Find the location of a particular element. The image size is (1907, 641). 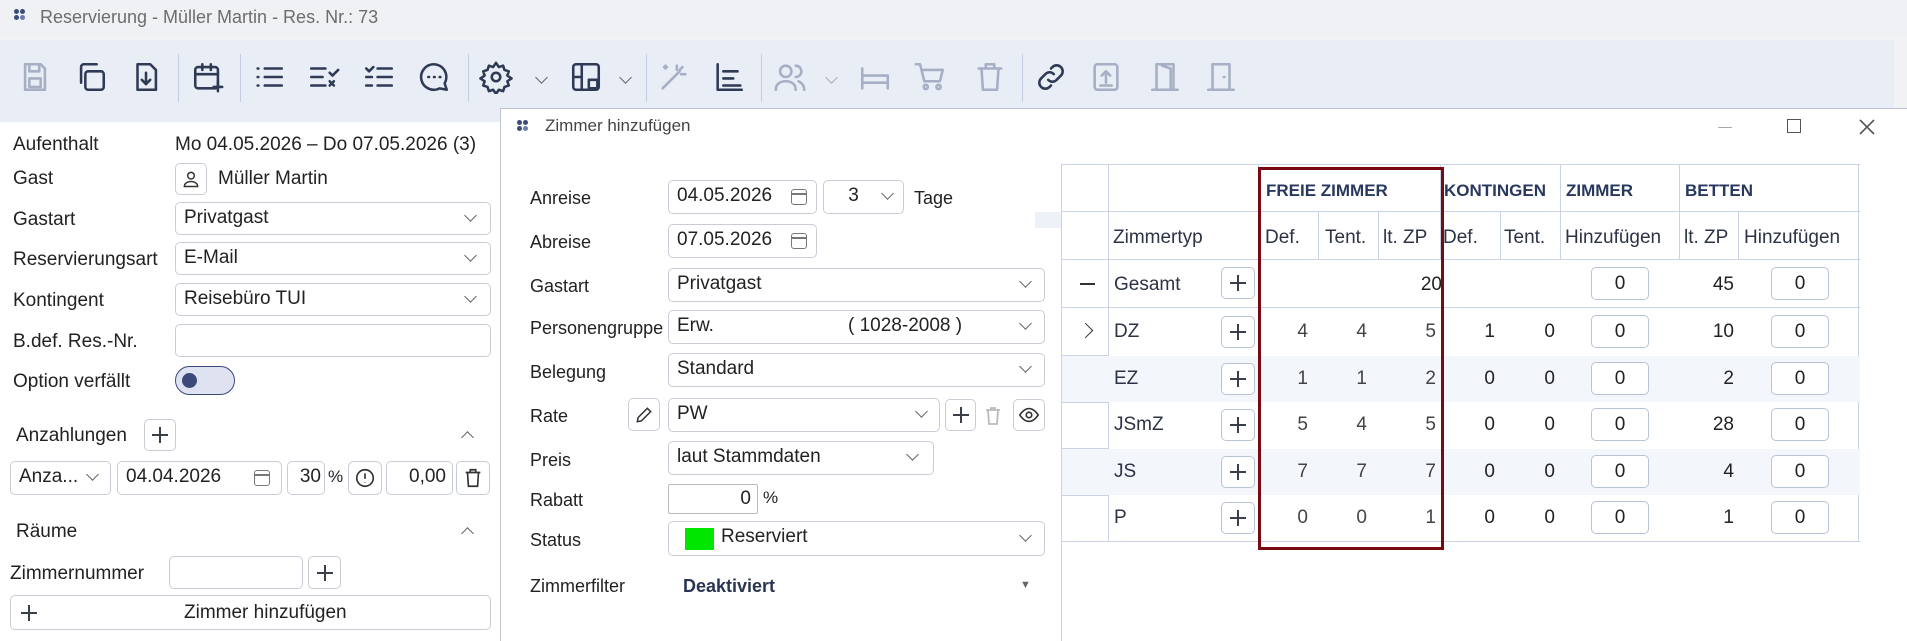

collapse-icon is located at coordinates (1087, 284).